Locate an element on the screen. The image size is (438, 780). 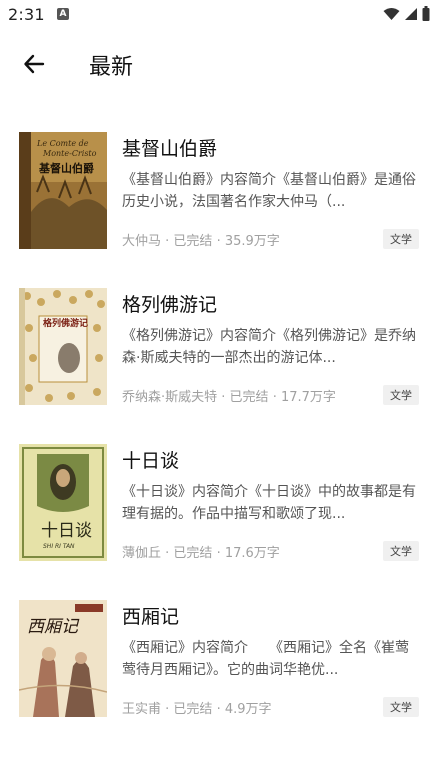
cover-subtitle-text: SHI RI TAN is located at coordinates (59, 546).